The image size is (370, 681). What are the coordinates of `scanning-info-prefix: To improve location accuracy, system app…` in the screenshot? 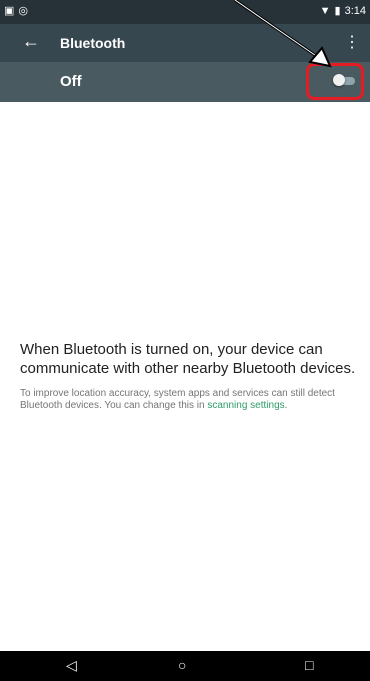 It's located at (177, 399).